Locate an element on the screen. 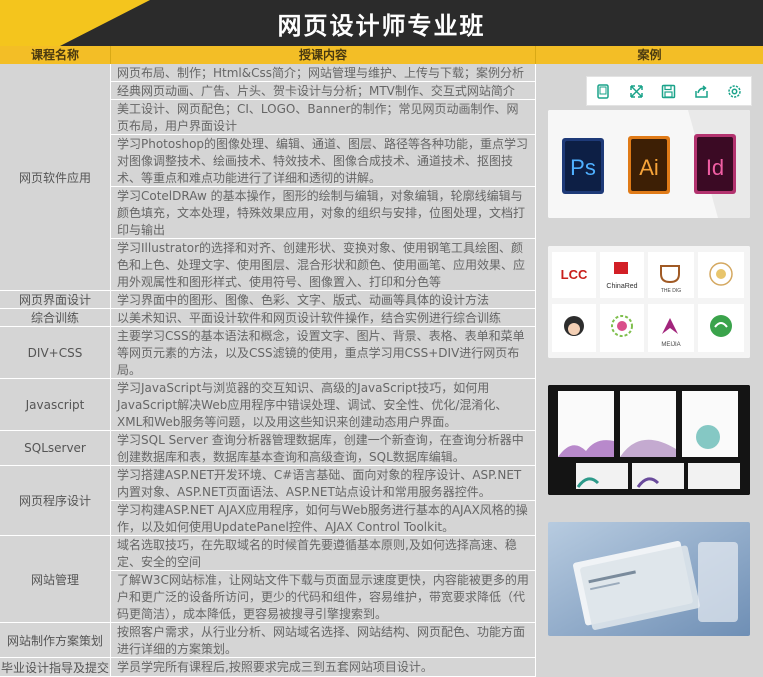 The height and width of the screenshot is (677, 763). course-name-ui-design: 网页界面设计 is located at coordinates (55, 300).